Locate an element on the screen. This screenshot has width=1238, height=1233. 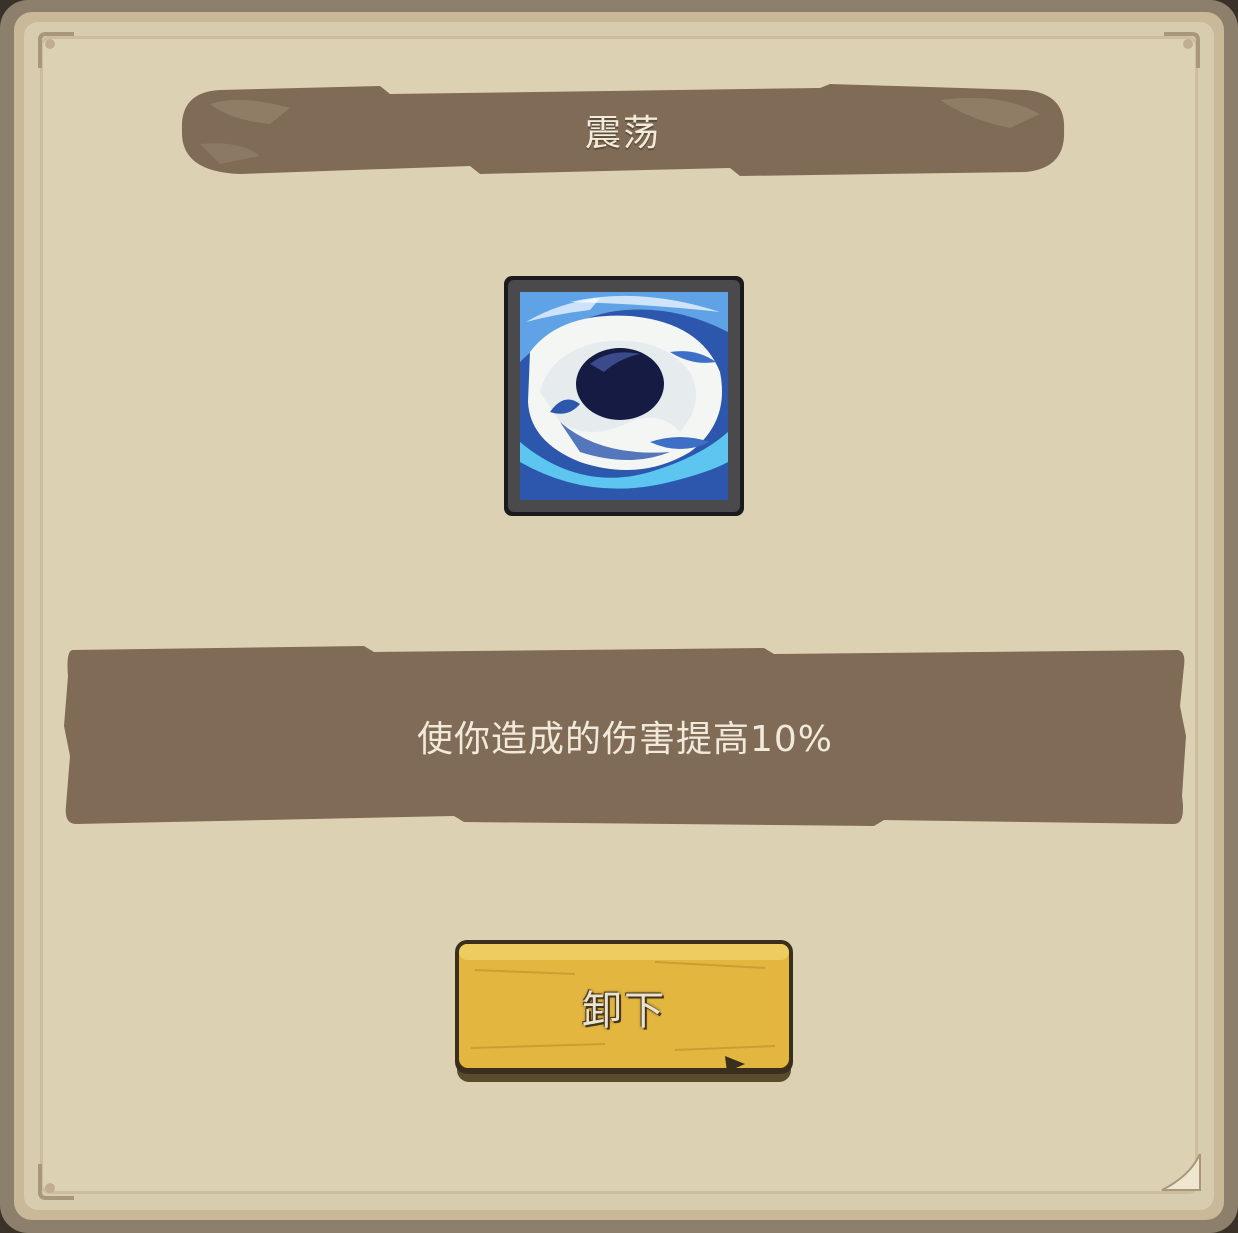
title-banner: 震荡 is located at coordinates (623, 130).